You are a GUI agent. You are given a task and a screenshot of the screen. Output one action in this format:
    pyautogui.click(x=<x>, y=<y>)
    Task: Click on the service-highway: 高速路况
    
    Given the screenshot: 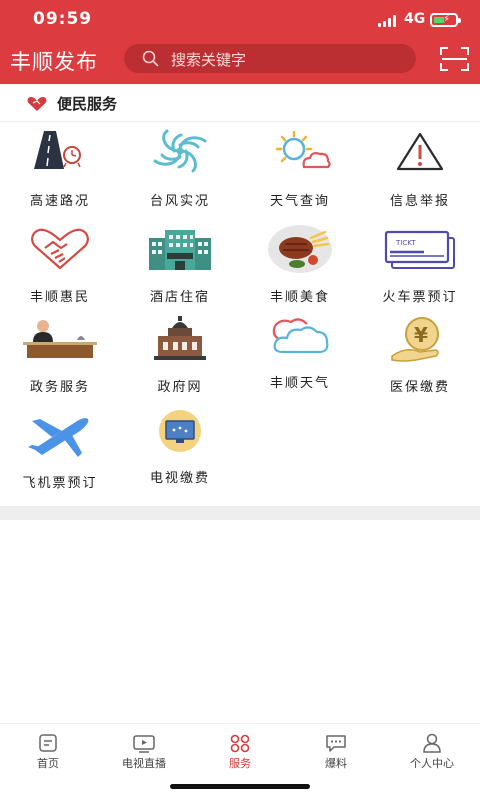 What is the action you would take?
    pyautogui.click(x=60, y=174)
    